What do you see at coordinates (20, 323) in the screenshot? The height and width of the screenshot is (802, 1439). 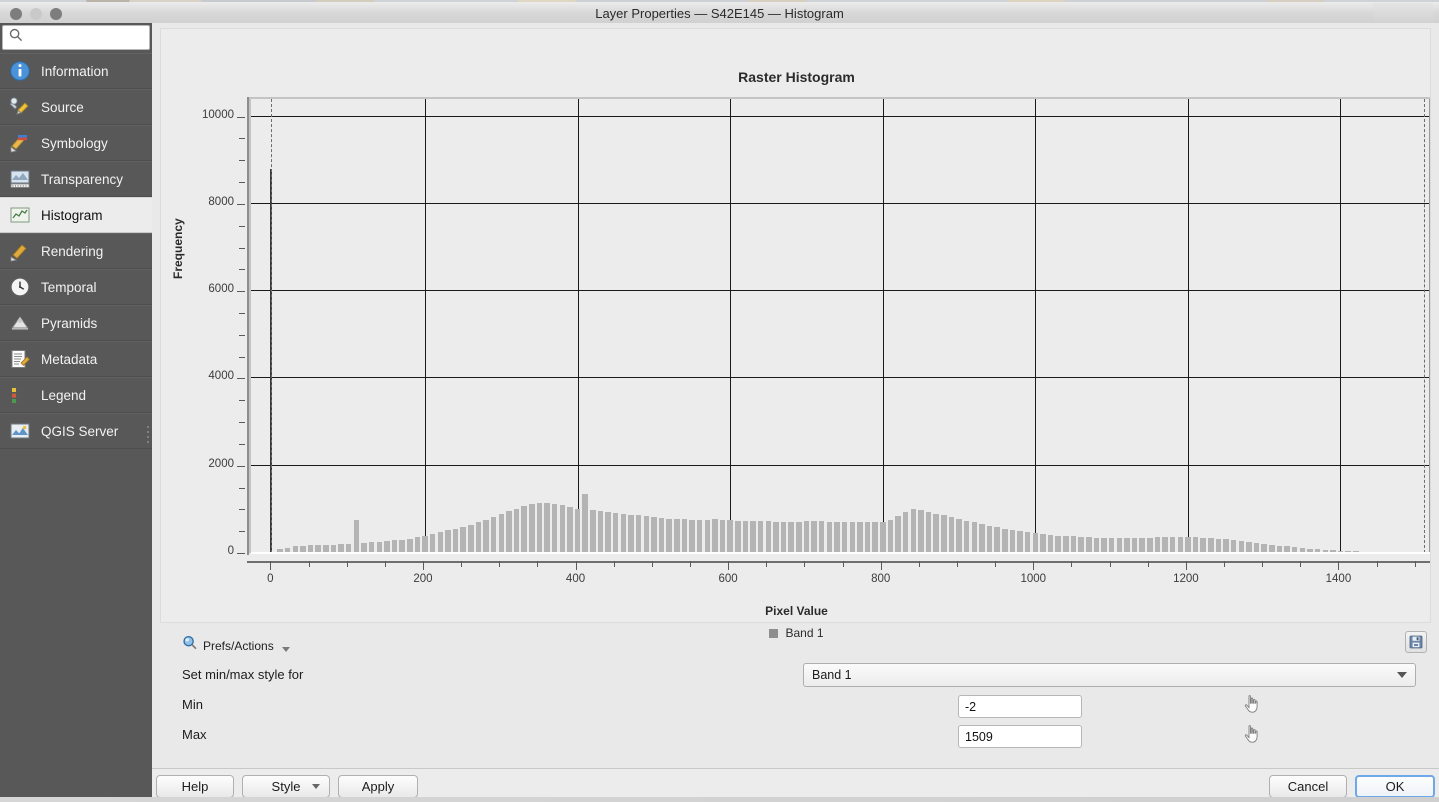 I see `pyramids-icon` at bounding box center [20, 323].